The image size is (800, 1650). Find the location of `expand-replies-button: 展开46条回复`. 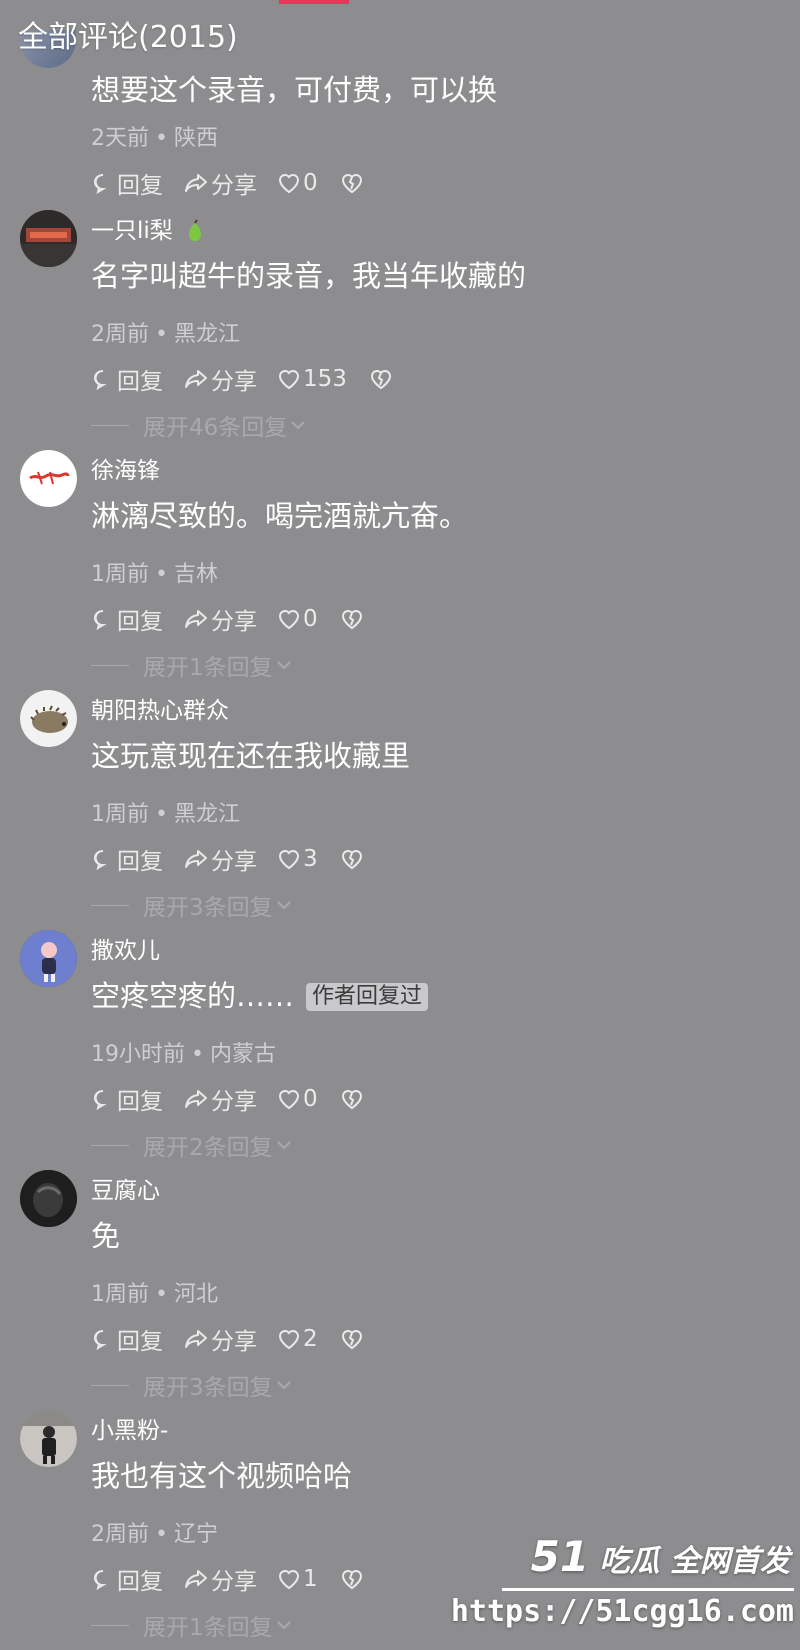

expand-replies-button: 展开46条回复 is located at coordinates (199, 425).